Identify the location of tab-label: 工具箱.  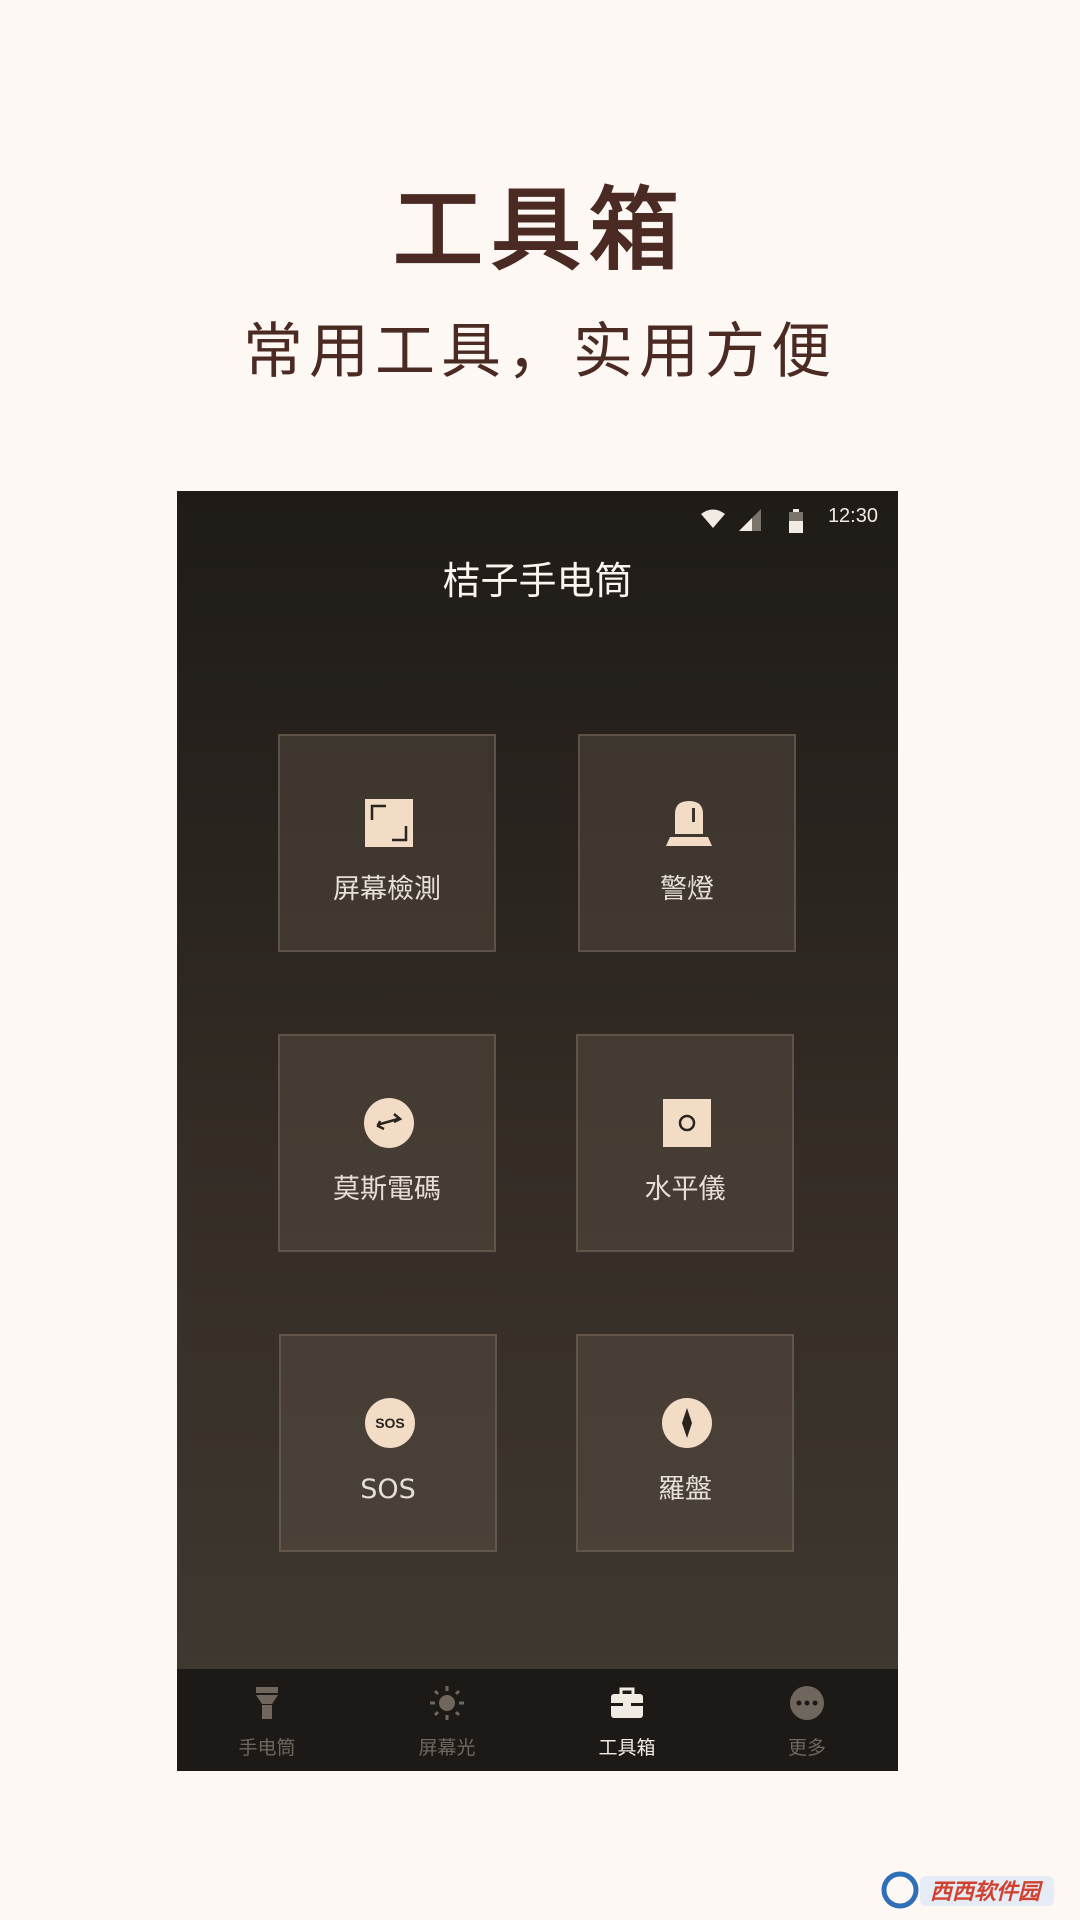
(627, 1748).